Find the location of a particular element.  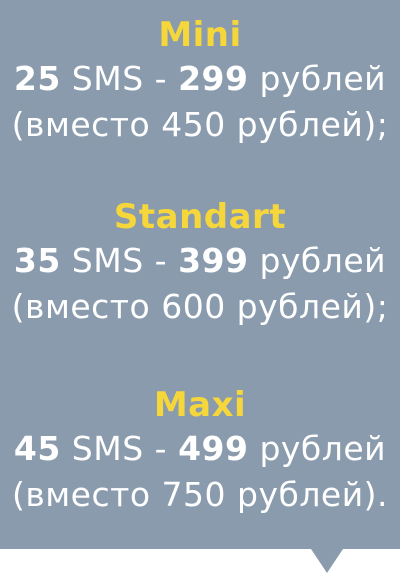

plan-price: 499 is located at coordinates (213, 448).